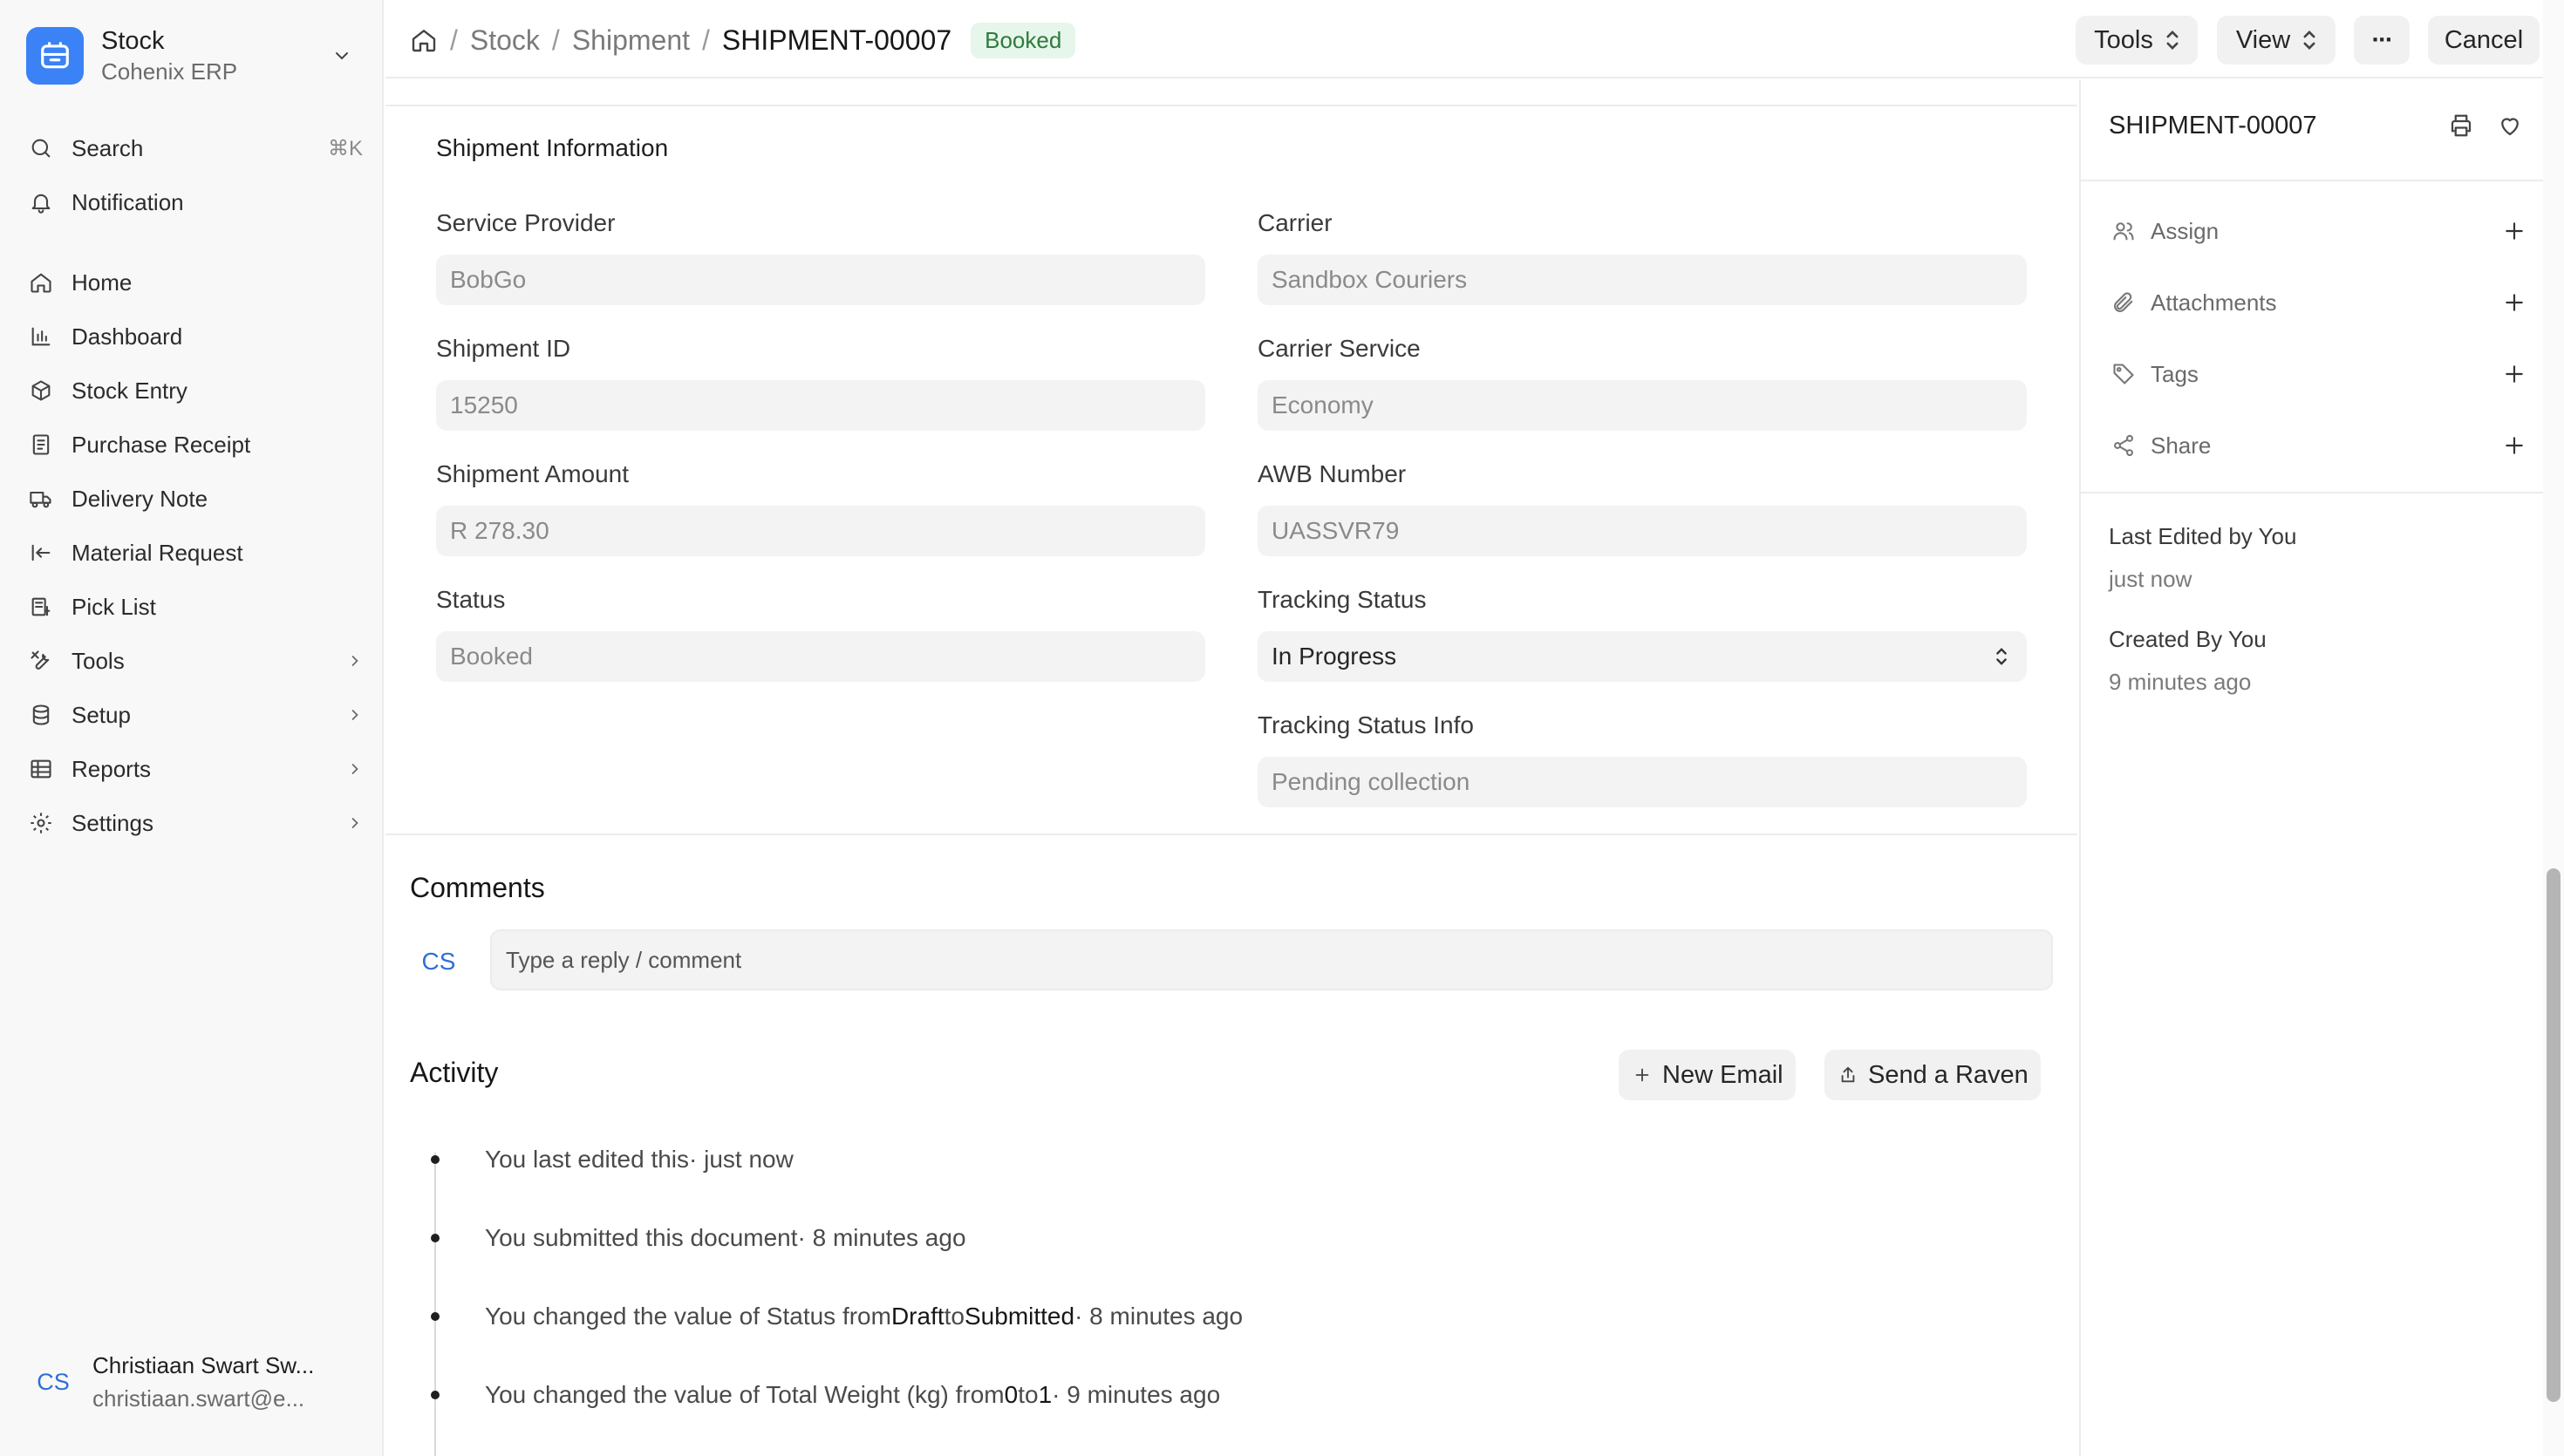  Describe the element at coordinates (1642, 531) in the screenshot. I see `awb-number-field: UASSVR79` at that location.